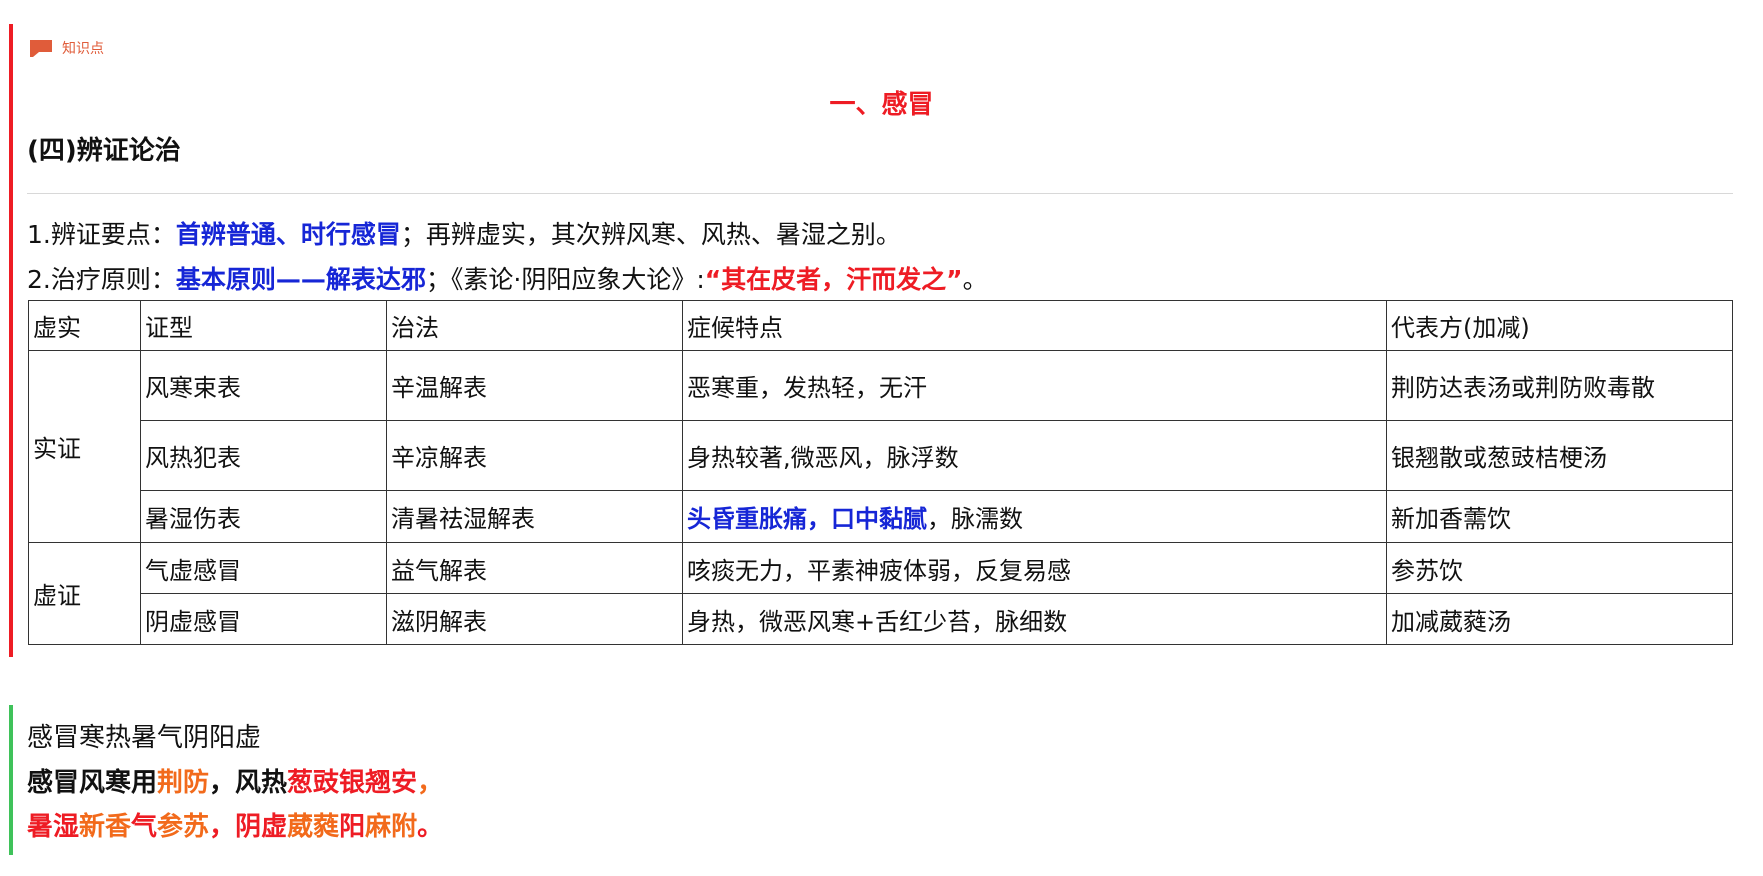  I want to click on divider, so click(880, 193).